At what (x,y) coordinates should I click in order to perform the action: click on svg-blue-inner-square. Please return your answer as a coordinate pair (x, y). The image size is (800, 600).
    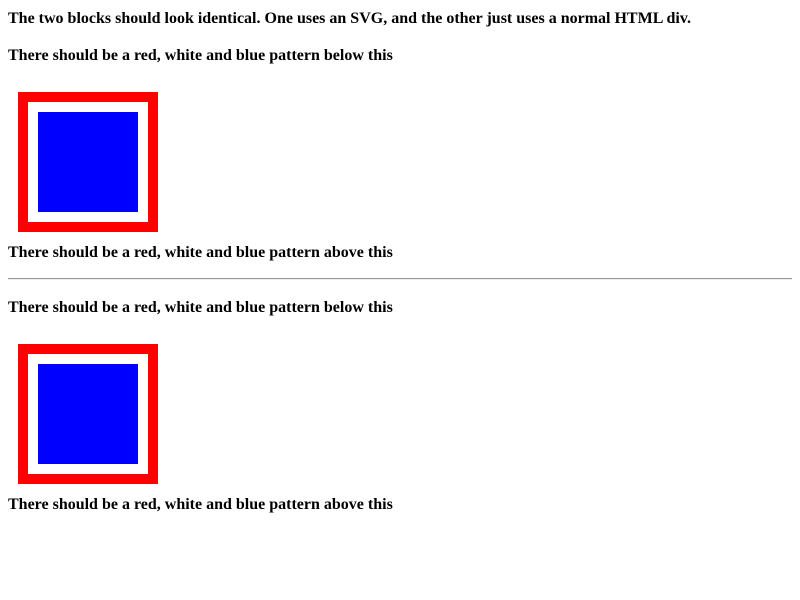
    Looking at the image, I should click on (88, 162).